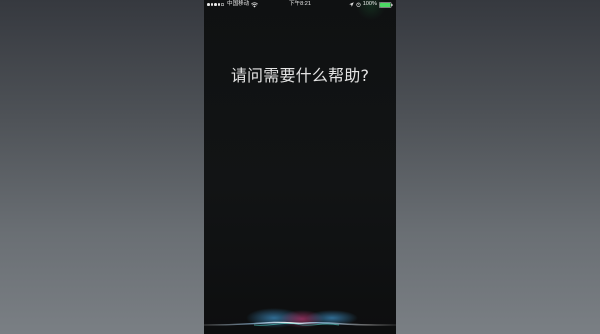  I want to click on status-right: 100%, so click(370, 4).